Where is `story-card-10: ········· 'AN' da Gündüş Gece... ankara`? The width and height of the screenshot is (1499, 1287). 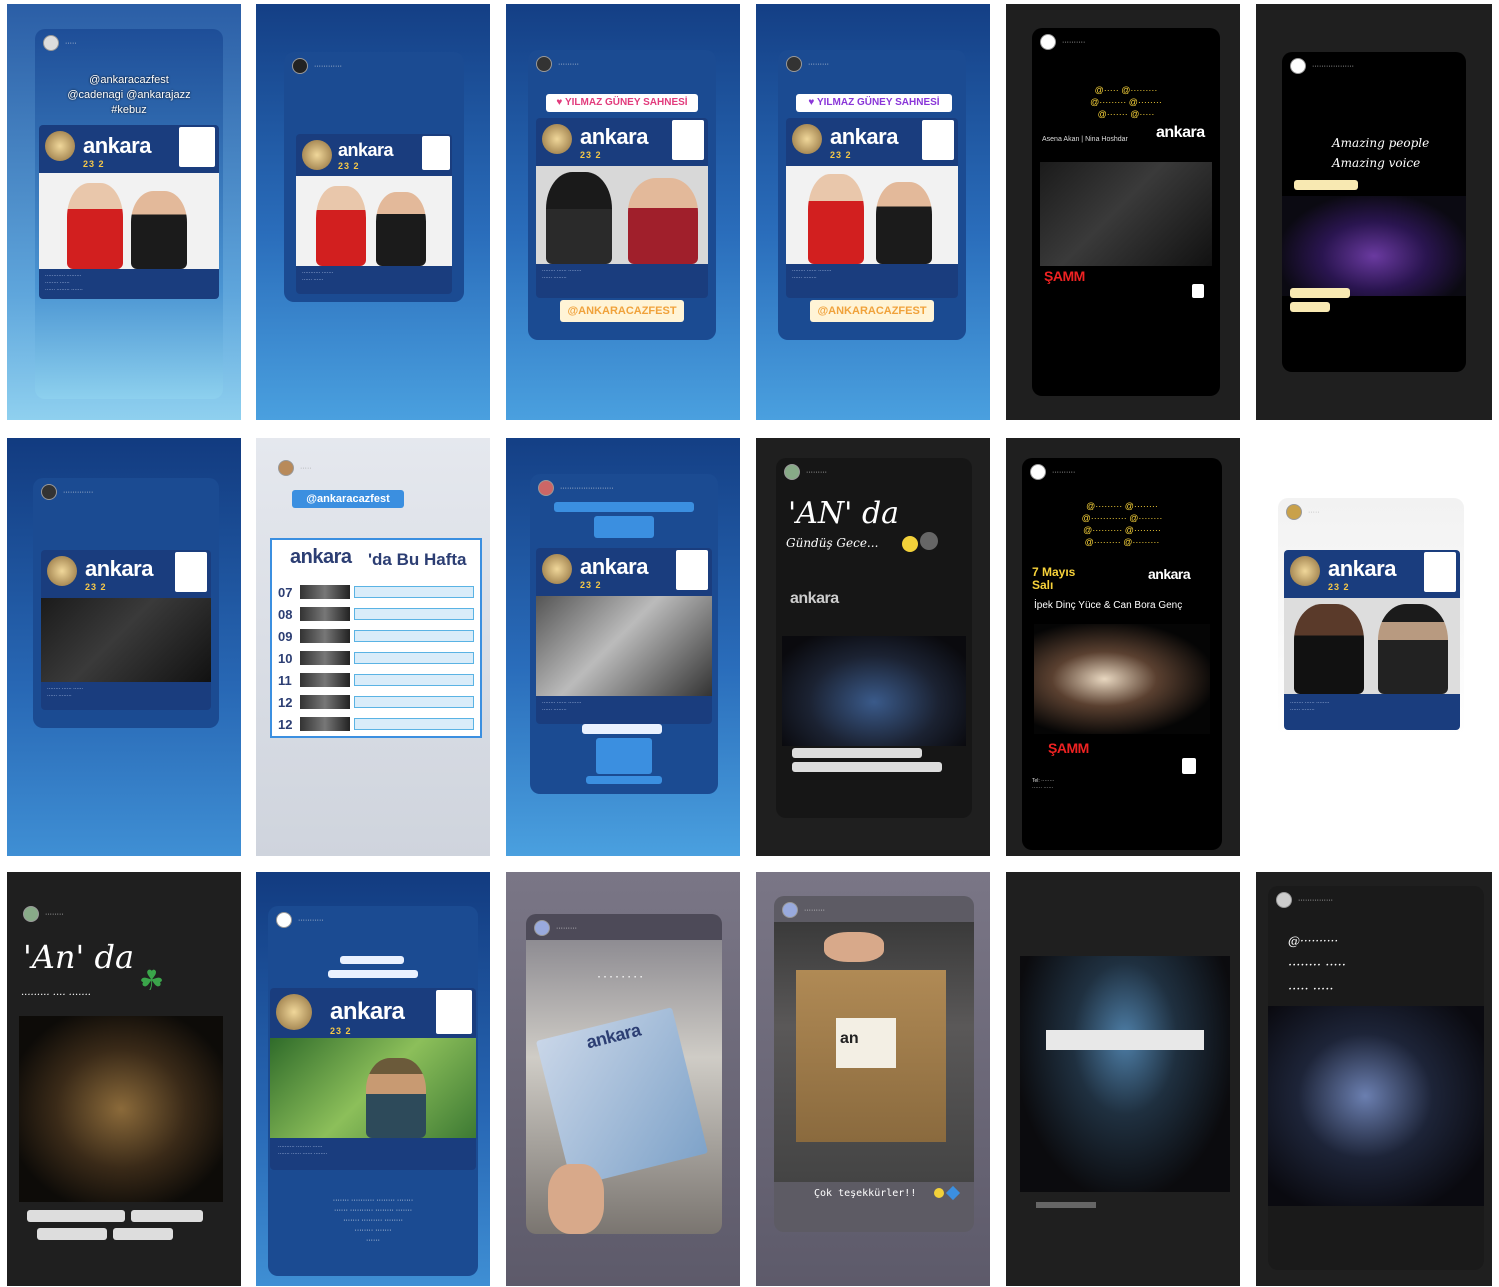 story-card-10: ········· 'AN' da Gündüş Gece... ankara is located at coordinates (873, 647).